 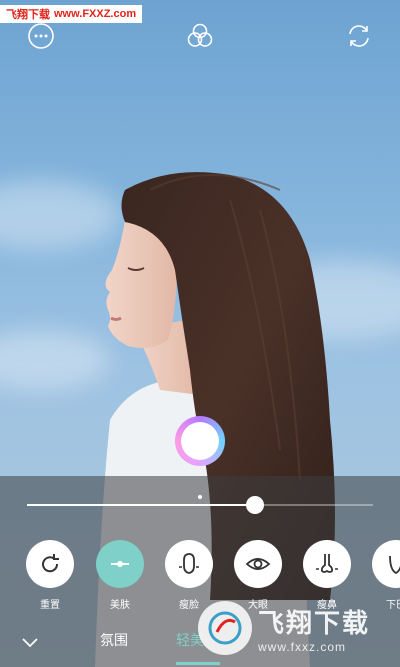 I want to click on active-tab-indicator, so click(x=198, y=663).